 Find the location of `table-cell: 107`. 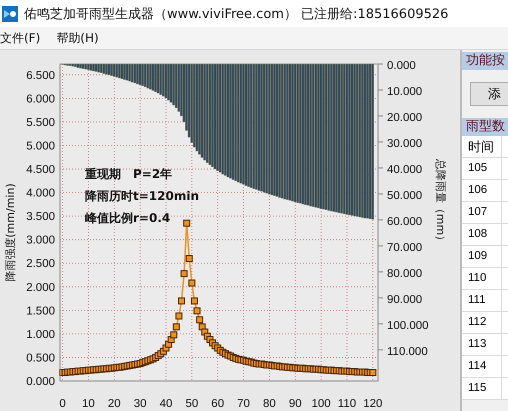

table-cell: 107 is located at coordinates (482, 212).